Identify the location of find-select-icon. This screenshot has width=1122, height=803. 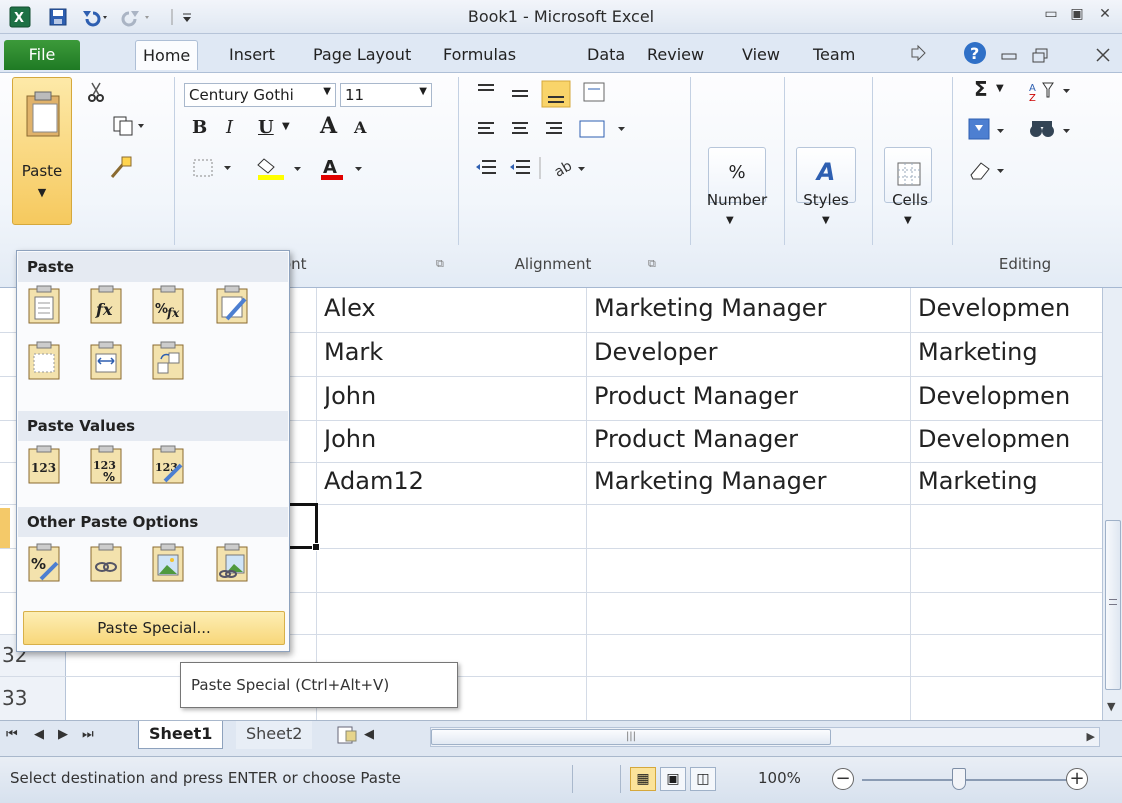
(1051, 130).